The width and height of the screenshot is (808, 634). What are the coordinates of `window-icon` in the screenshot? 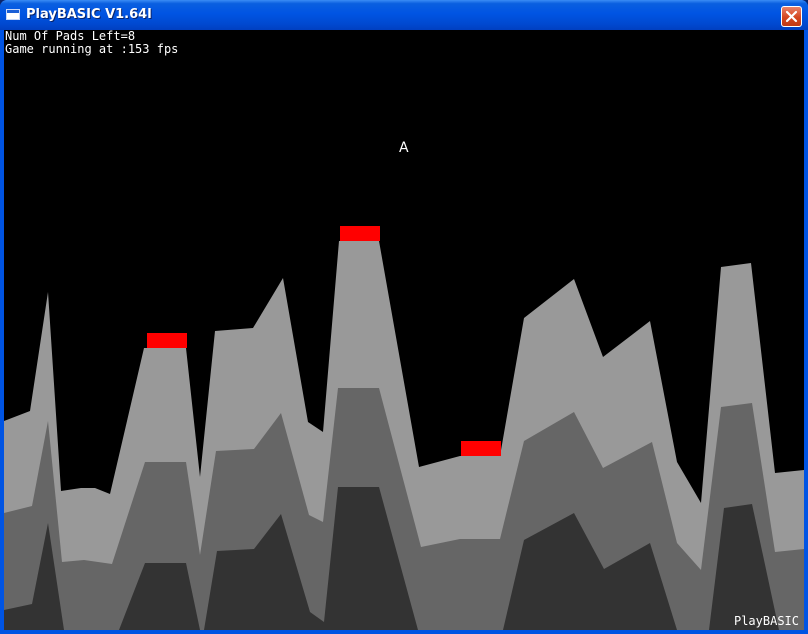 It's located at (13, 14).